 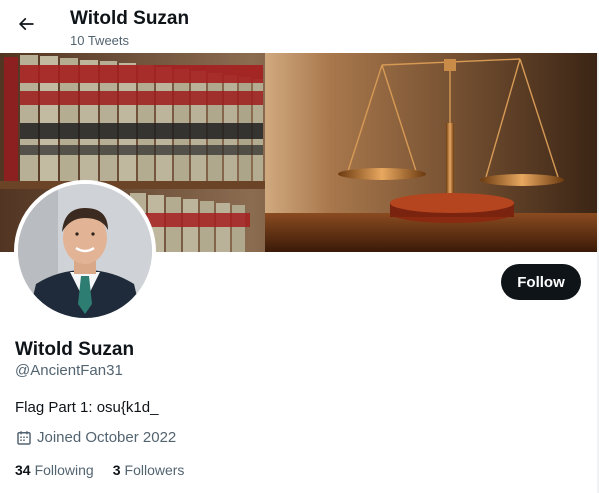 What do you see at coordinates (541, 282) in the screenshot?
I see `follow-button: Follow` at bounding box center [541, 282].